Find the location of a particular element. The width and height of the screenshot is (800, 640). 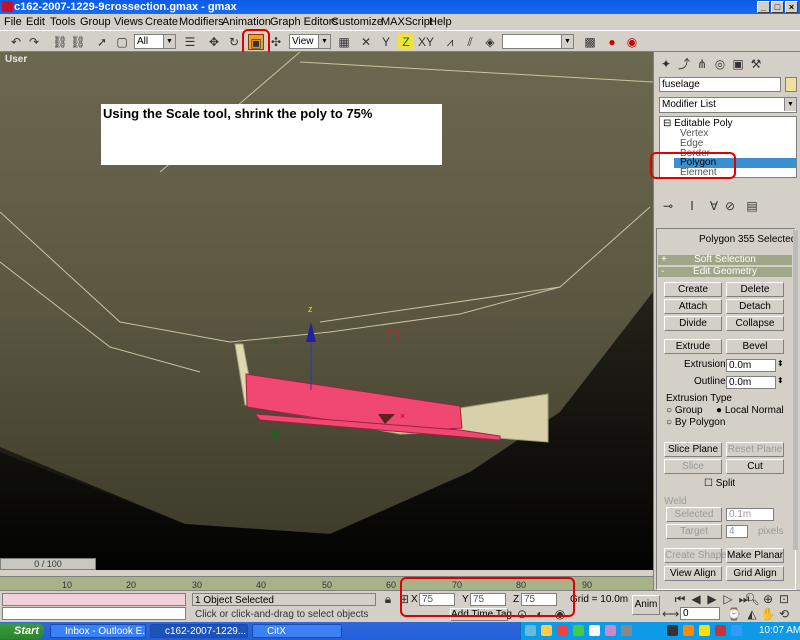

restrict-z-icon: Z is located at coordinates (406, 42).